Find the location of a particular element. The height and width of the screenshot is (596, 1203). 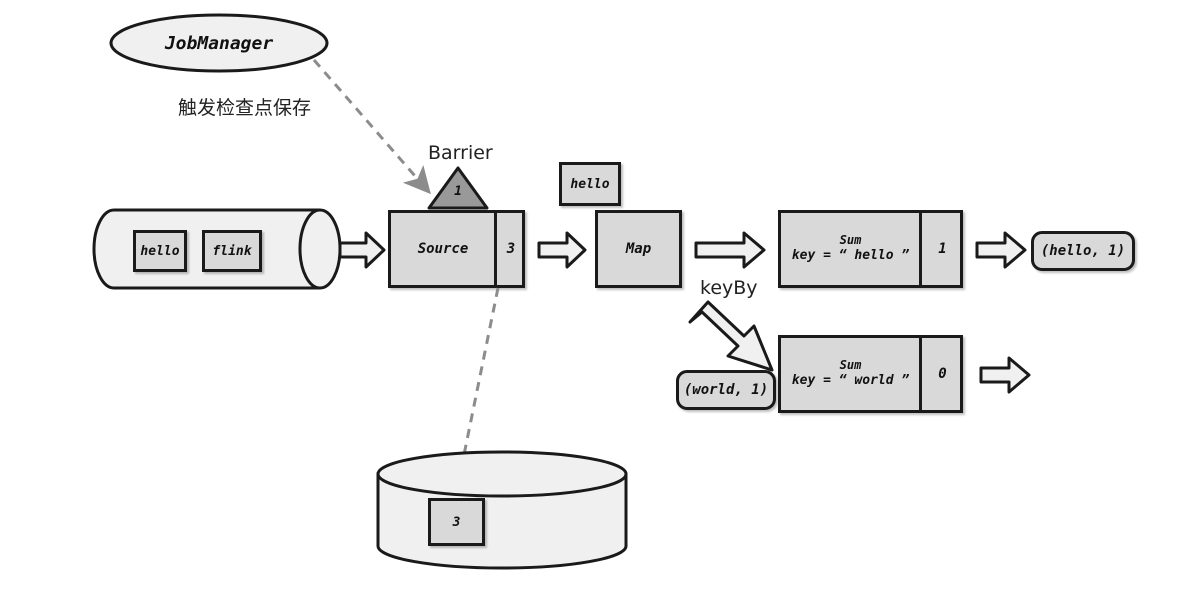

arrow-map-to-sum-hello is located at coordinates (730, 250).